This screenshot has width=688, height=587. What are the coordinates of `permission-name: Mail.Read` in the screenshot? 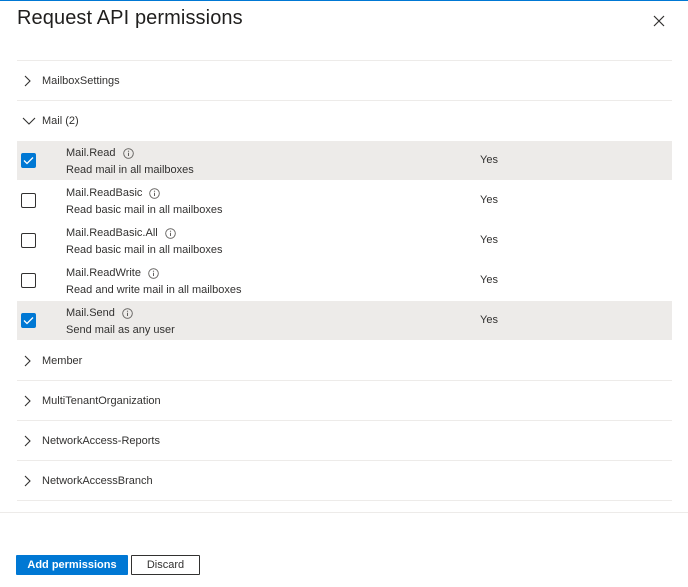 It's located at (91, 153).